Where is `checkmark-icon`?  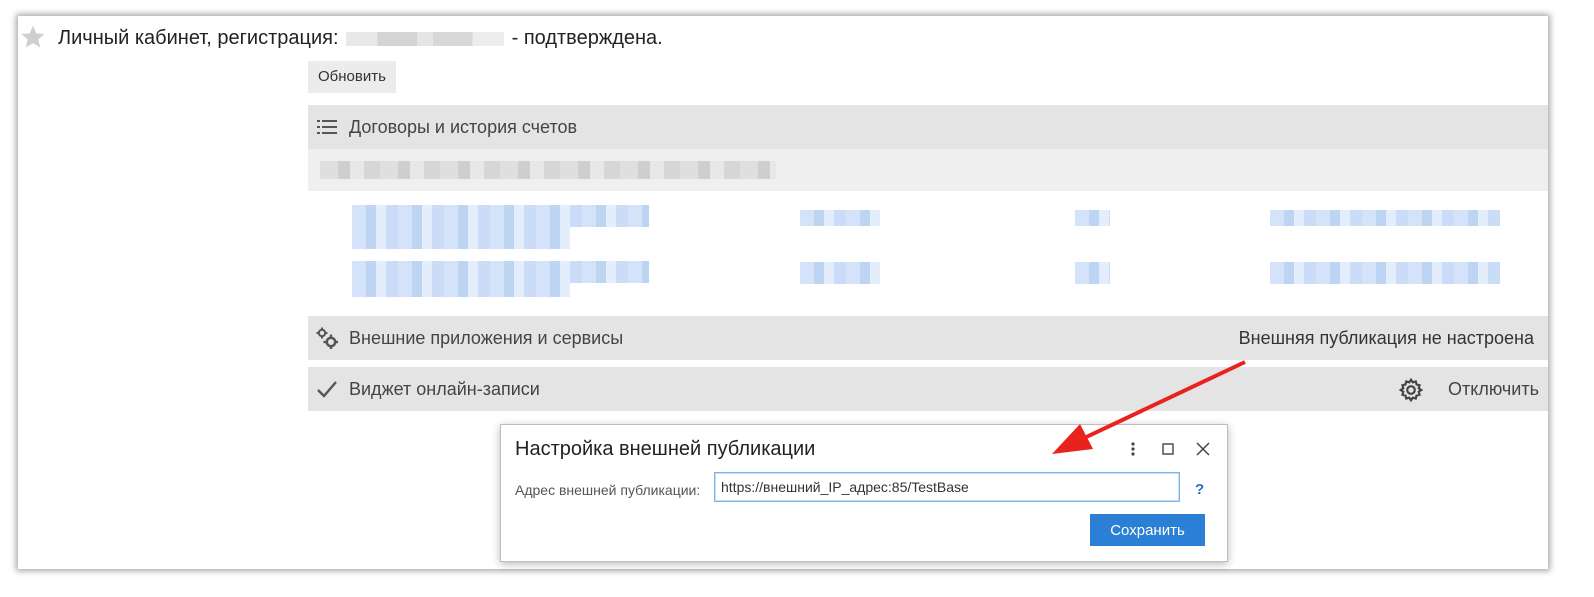 checkmark-icon is located at coordinates (327, 389).